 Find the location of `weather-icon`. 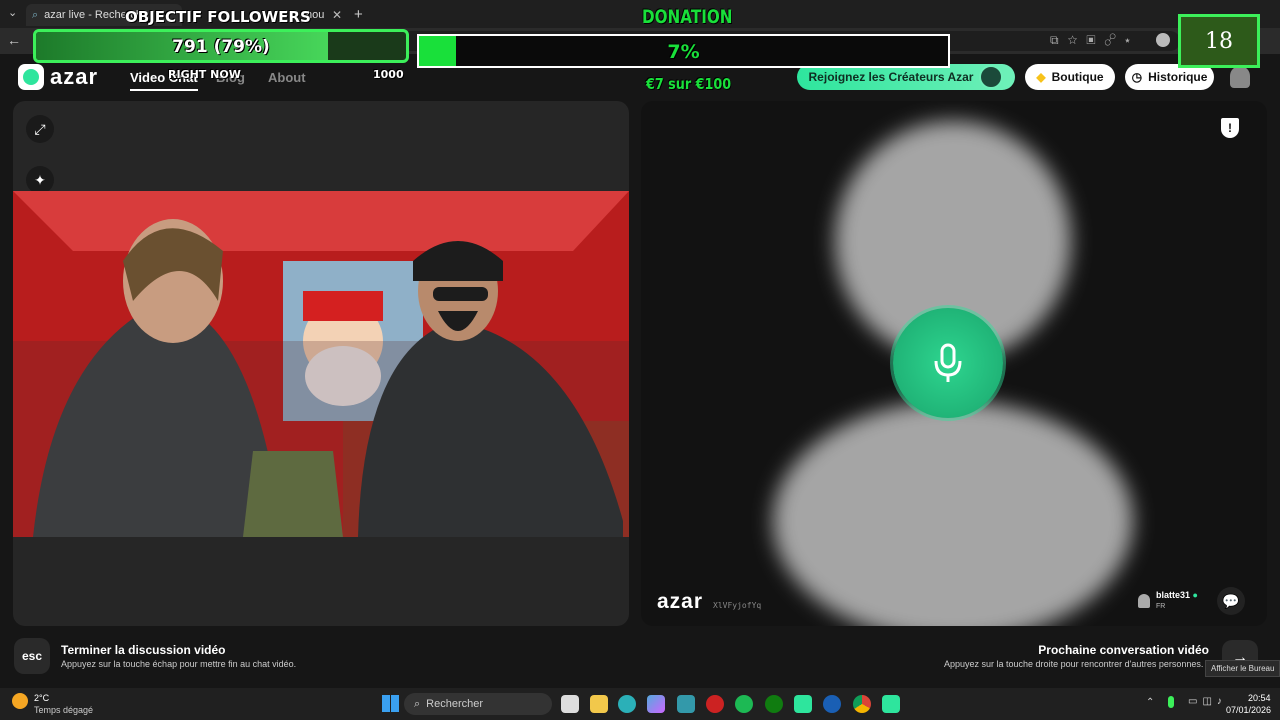

weather-icon is located at coordinates (20, 701).